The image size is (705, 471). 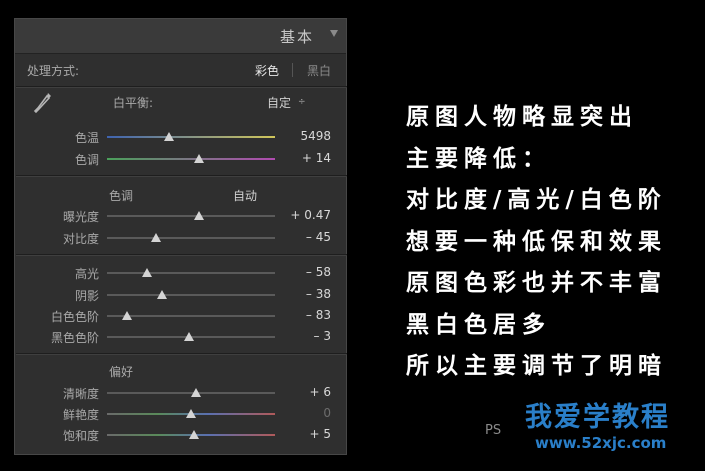 I want to click on presence-section-label: 偏好, so click(x=121, y=372).